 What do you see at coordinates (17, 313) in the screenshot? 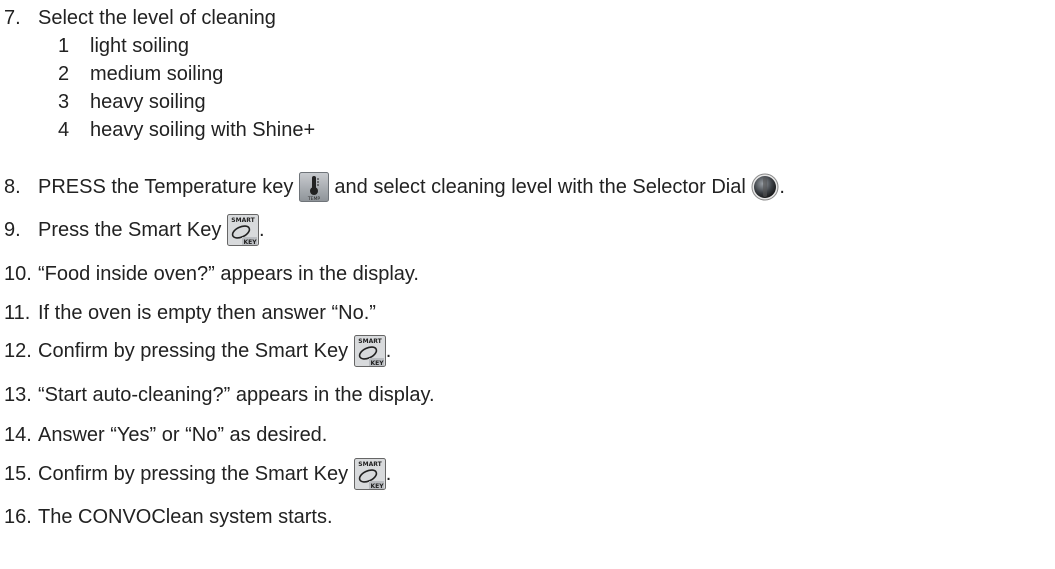
I see `step-number: 11.` at bounding box center [17, 313].